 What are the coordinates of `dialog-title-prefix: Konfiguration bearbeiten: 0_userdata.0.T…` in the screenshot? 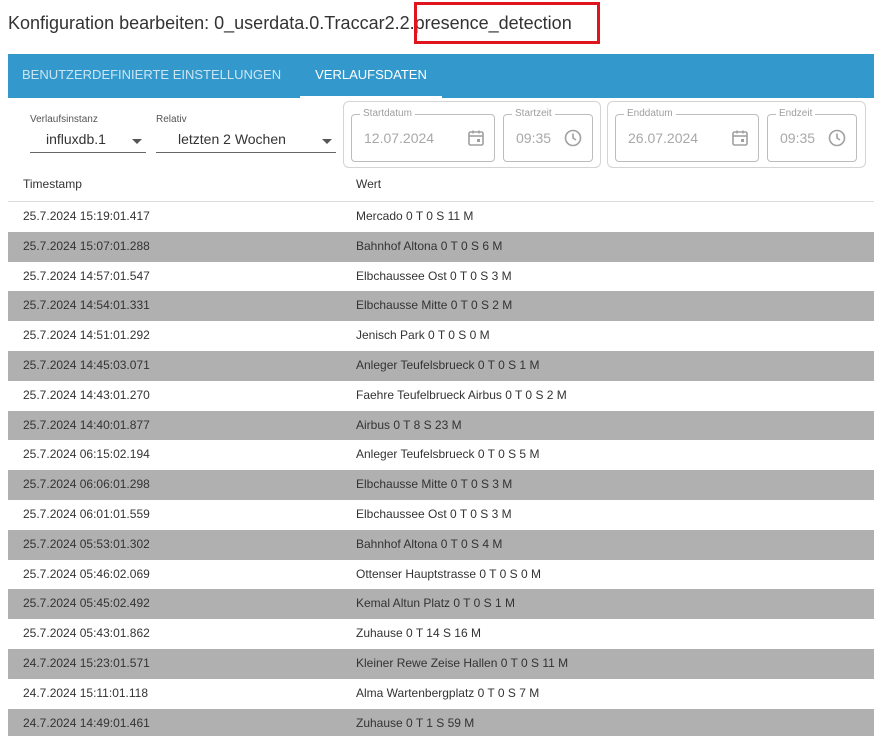 It's located at (211, 23).